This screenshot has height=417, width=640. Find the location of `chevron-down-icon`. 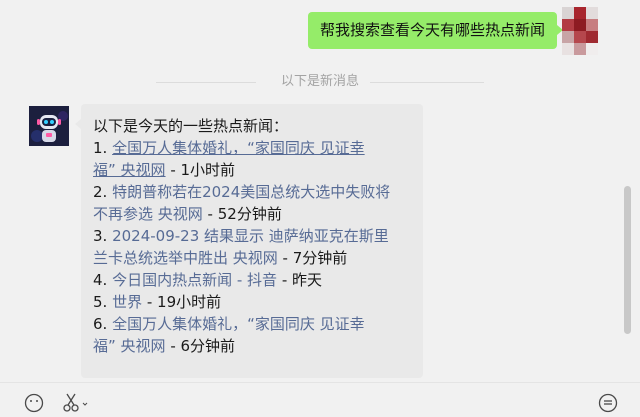

chevron-down-icon is located at coordinates (85, 403).